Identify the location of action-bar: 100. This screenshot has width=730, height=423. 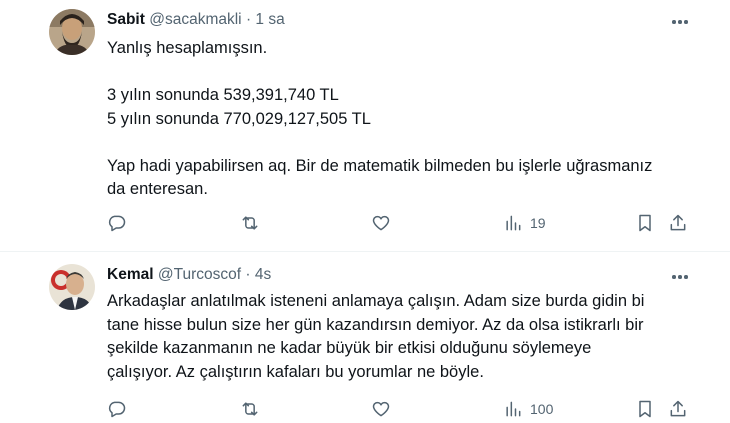
(398, 409).